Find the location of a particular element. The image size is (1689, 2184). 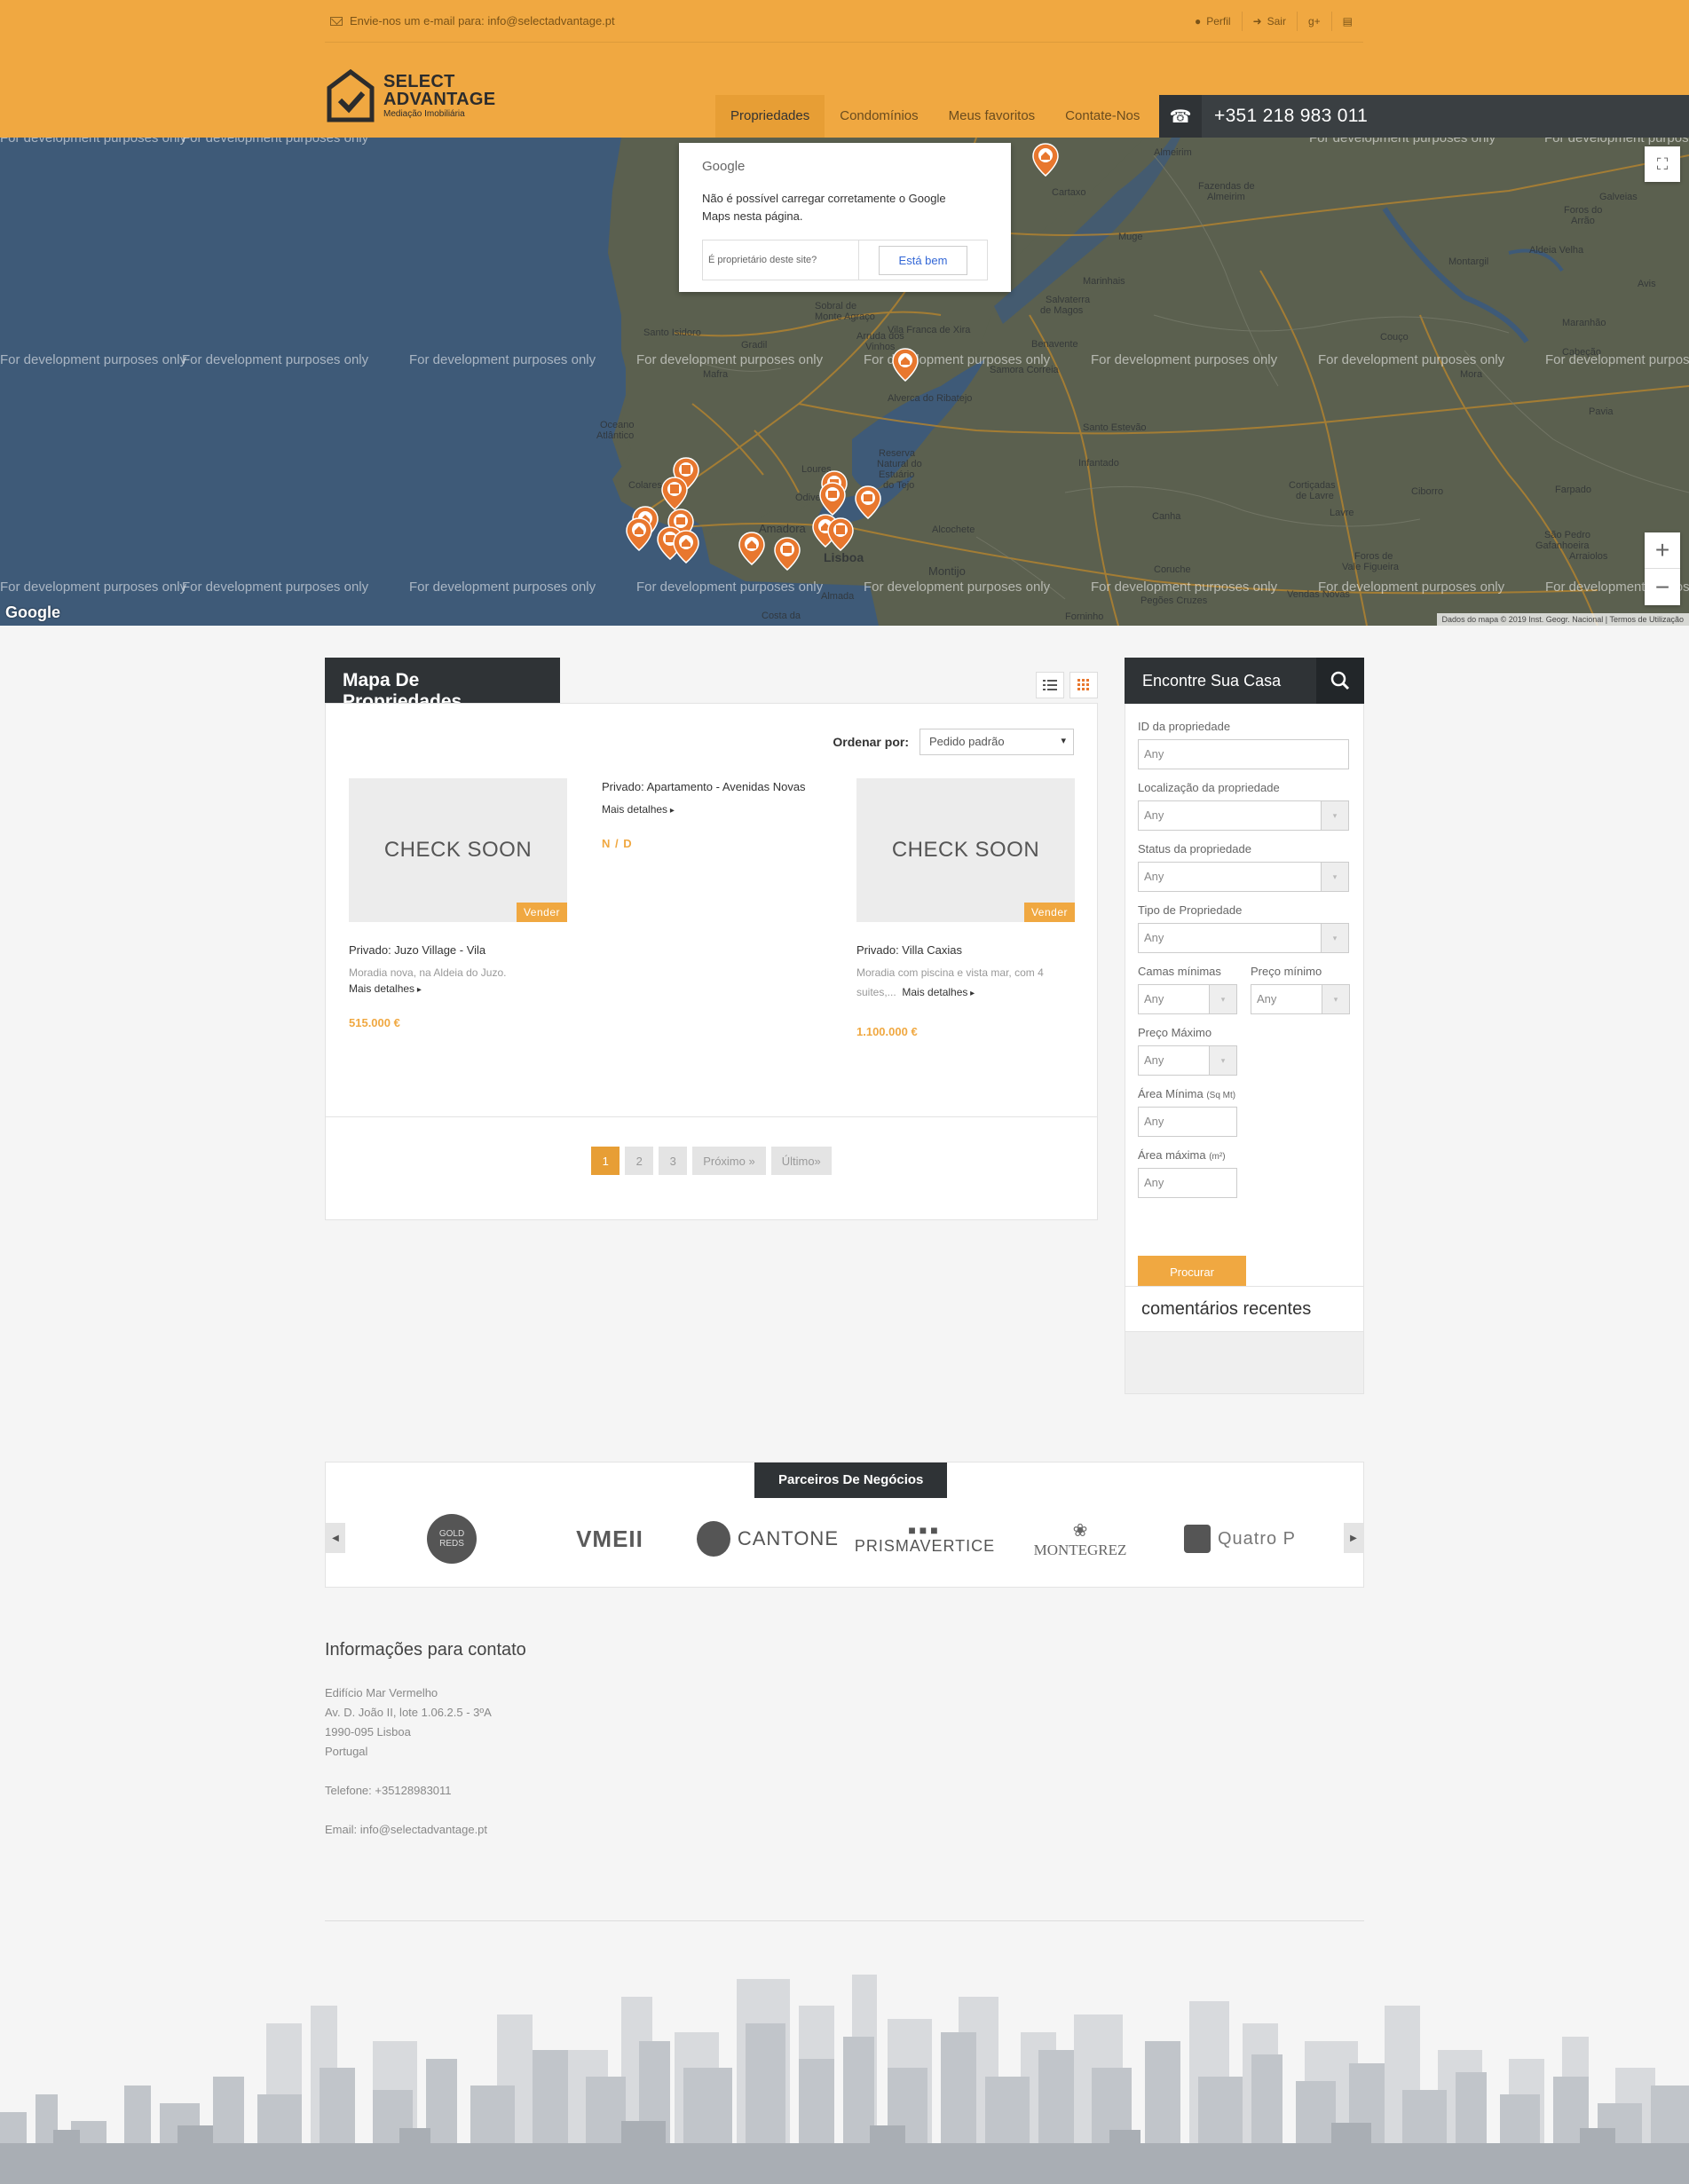

svg-text: Almeirim is located at coordinates (1226, 197).